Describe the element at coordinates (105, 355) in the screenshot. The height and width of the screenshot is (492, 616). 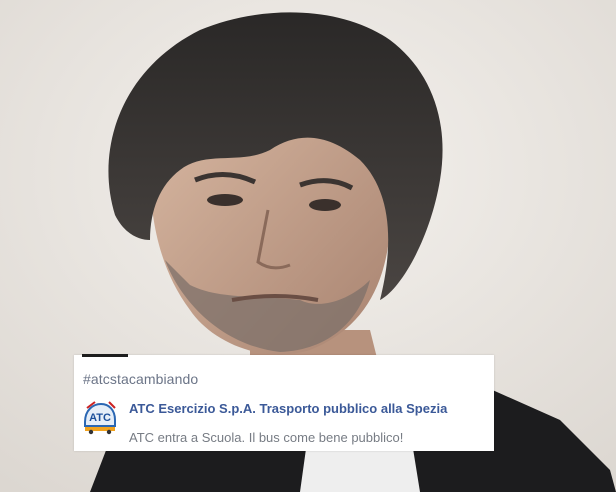
I see `card-divider` at that location.